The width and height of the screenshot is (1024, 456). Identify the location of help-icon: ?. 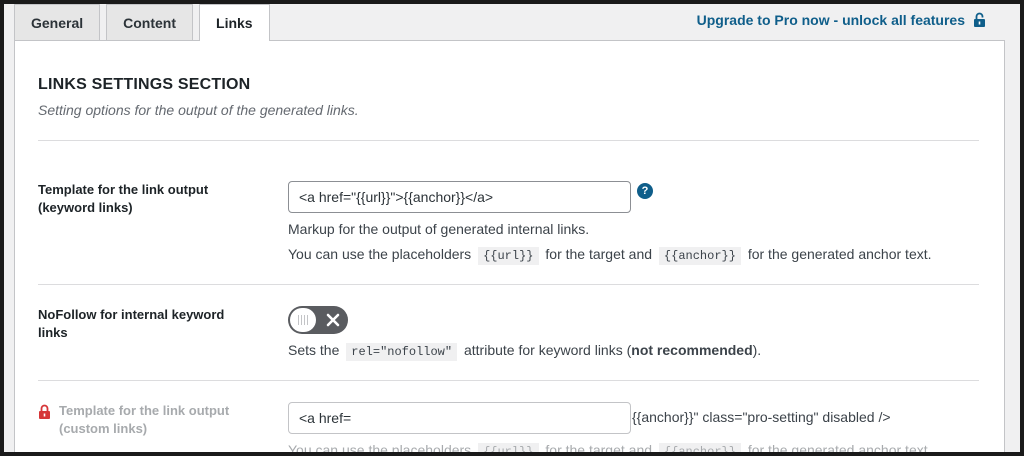
(645, 191).